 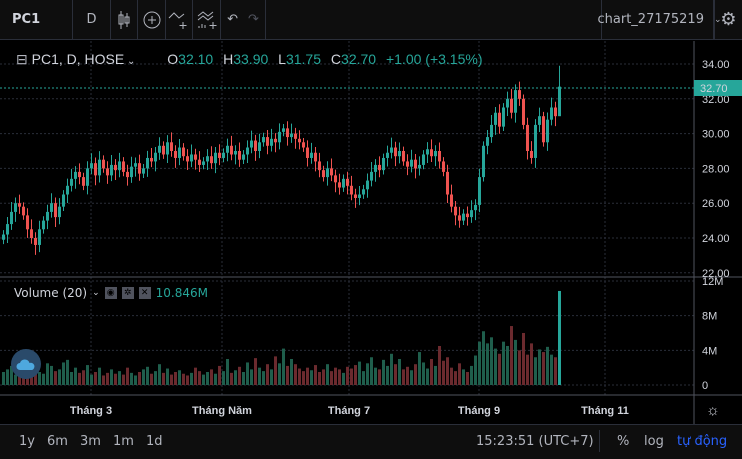 What do you see at coordinates (27, 441) in the screenshot?
I see `range-1y: 1y` at bounding box center [27, 441].